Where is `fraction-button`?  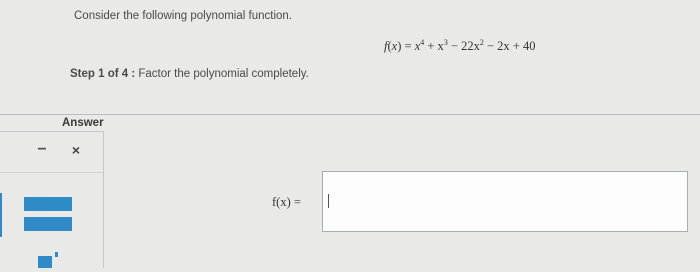 fraction-button is located at coordinates (36, 215).